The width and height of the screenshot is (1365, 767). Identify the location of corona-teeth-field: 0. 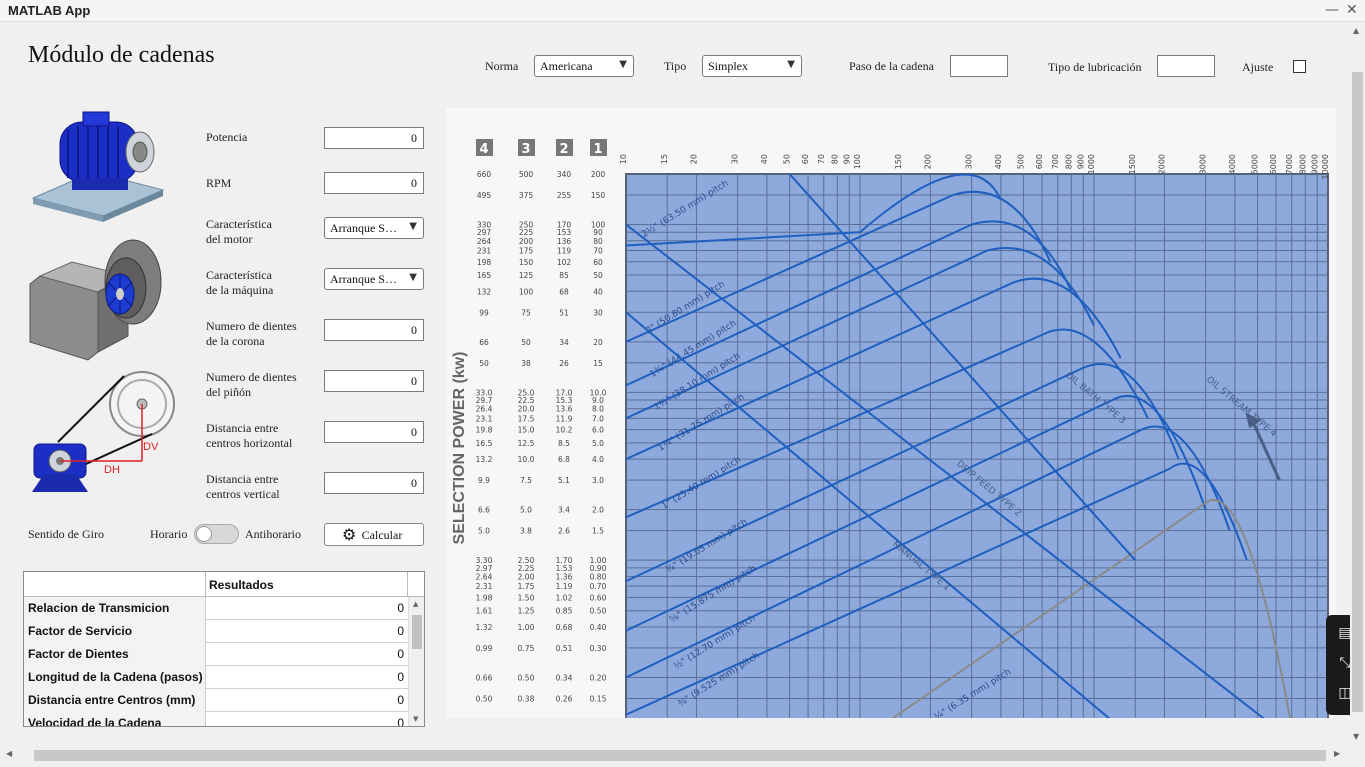
(374, 330).